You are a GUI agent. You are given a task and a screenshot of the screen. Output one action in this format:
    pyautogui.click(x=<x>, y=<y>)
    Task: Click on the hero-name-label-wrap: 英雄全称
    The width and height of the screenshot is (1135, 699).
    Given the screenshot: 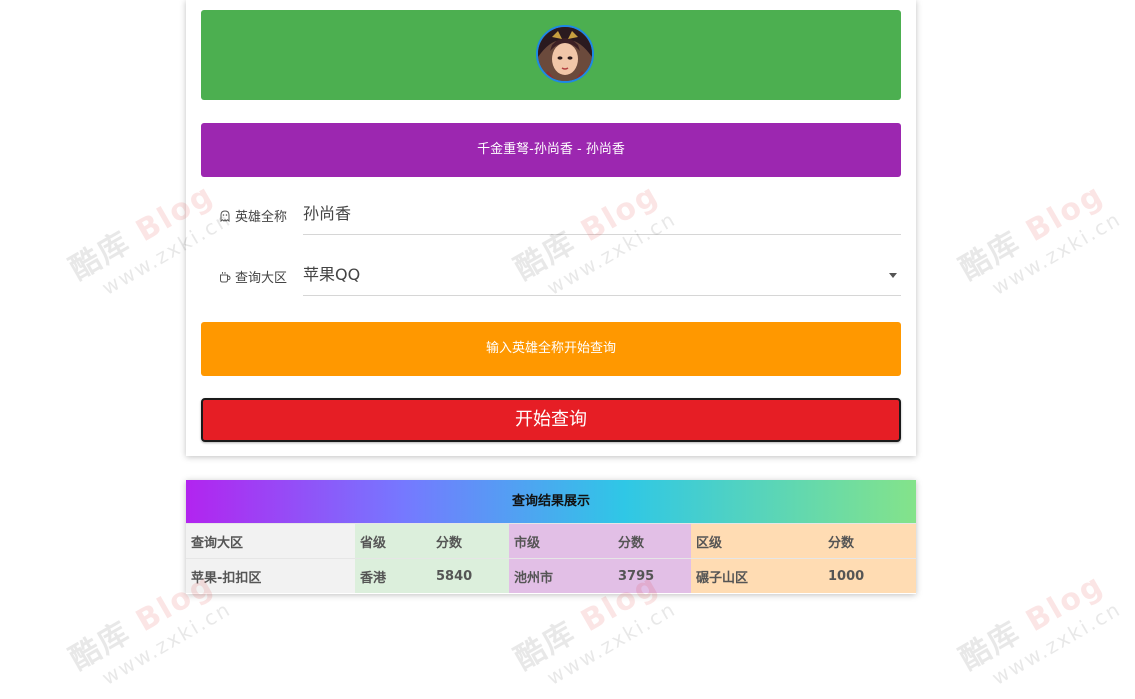 What is the action you would take?
    pyautogui.click(x=253, y=215)
    